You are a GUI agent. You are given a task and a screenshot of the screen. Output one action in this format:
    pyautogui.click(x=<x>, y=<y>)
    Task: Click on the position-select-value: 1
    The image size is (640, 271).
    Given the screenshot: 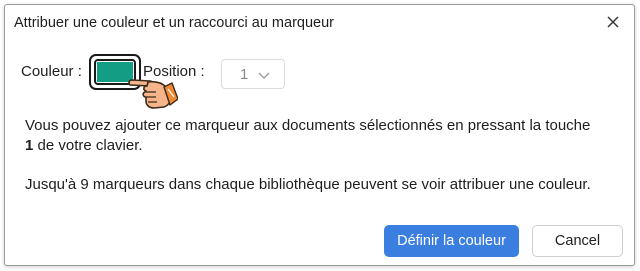 What is the action you would take?
    pyautogui.click(x=244, y=74)
    